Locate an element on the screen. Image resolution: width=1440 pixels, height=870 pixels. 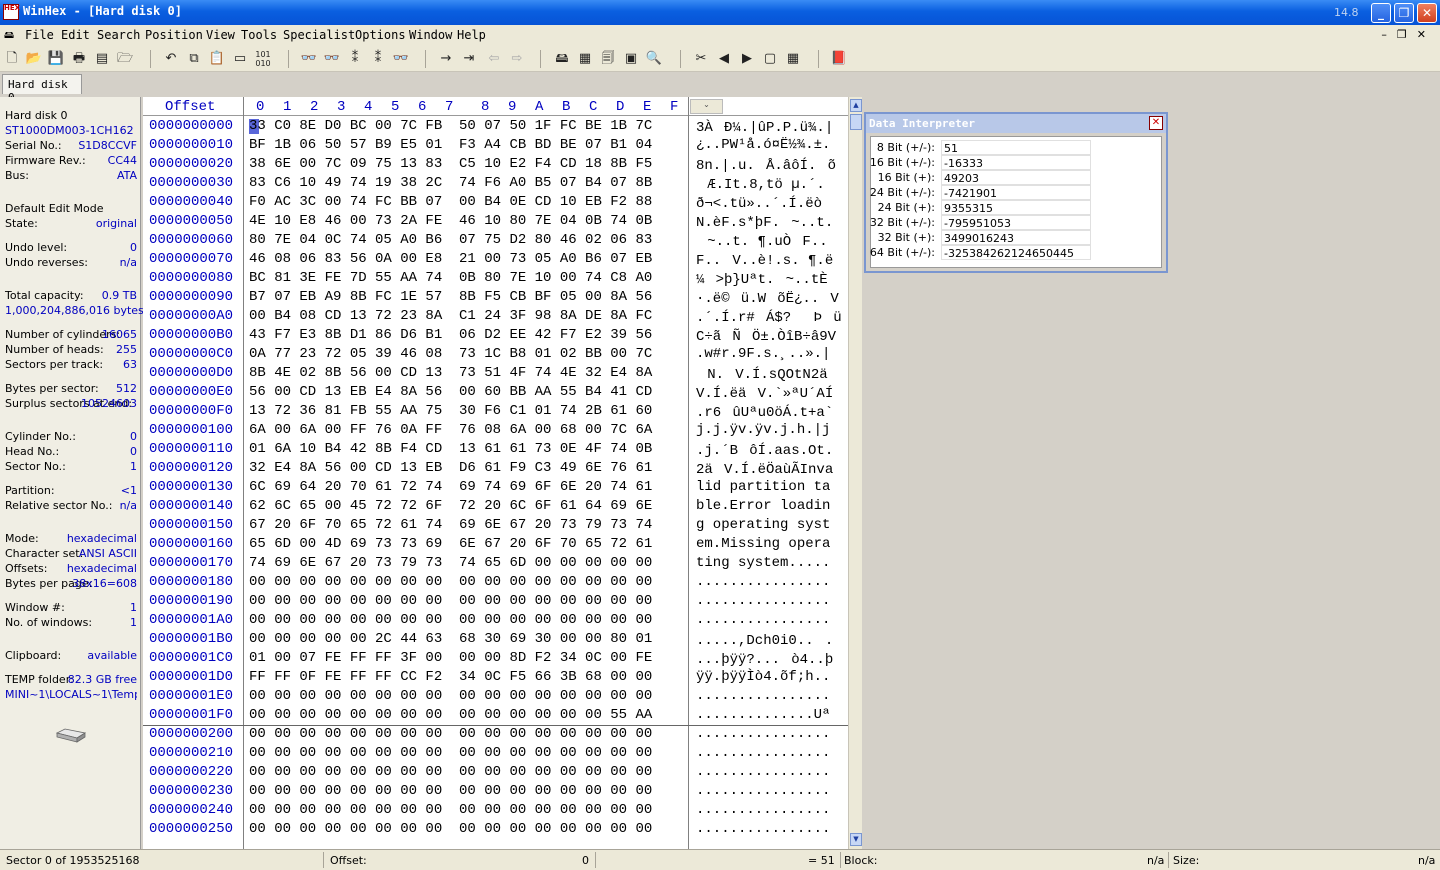
search-icon: 🔍 is located at coordinates (654, 59).